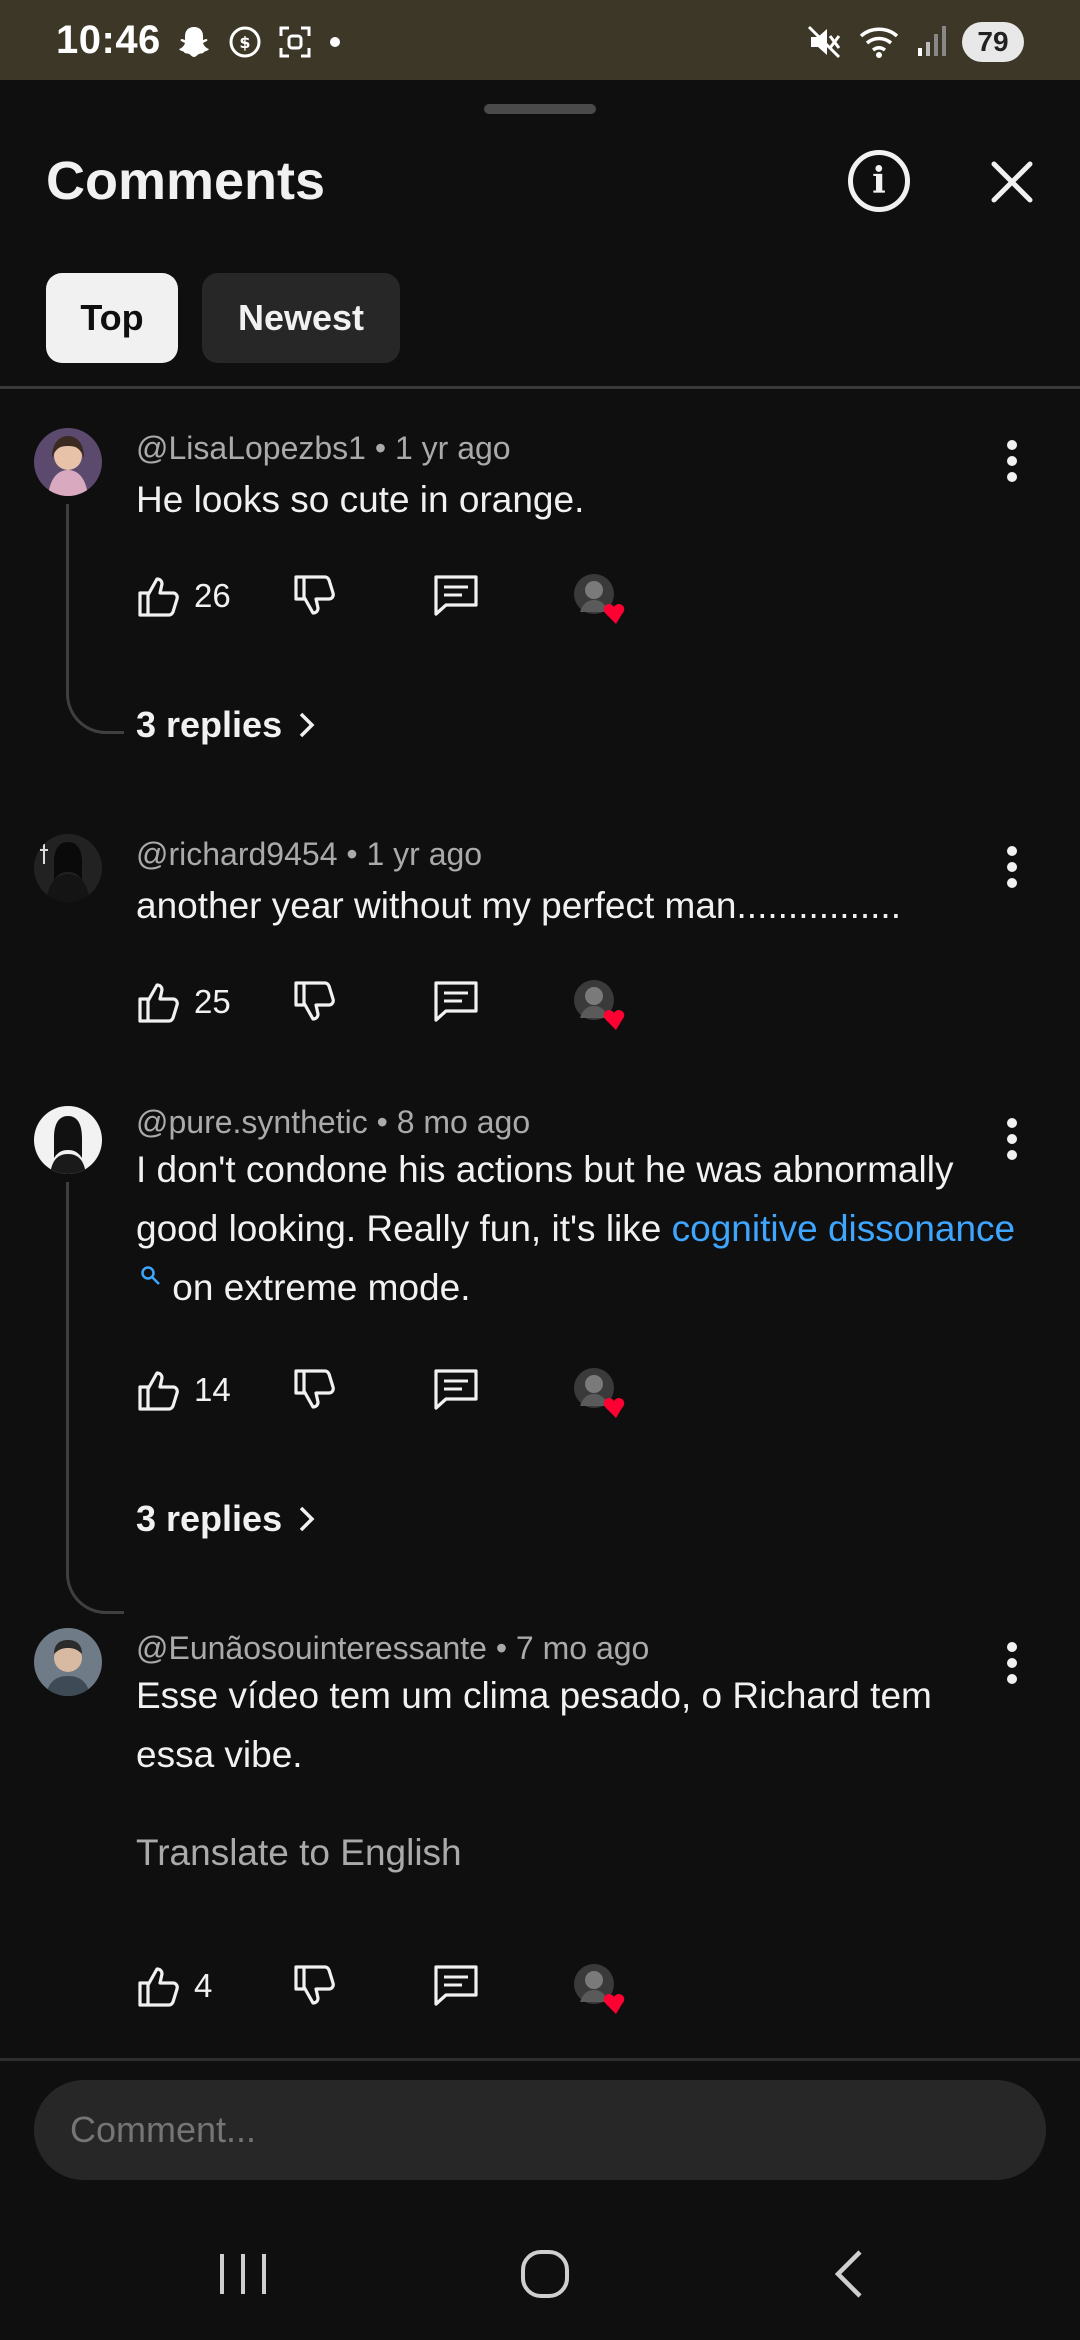  What do you see at coordinates (203, 1985) in the screenshot?
I see `like-count: 4` at bounding box center [203, 1985].